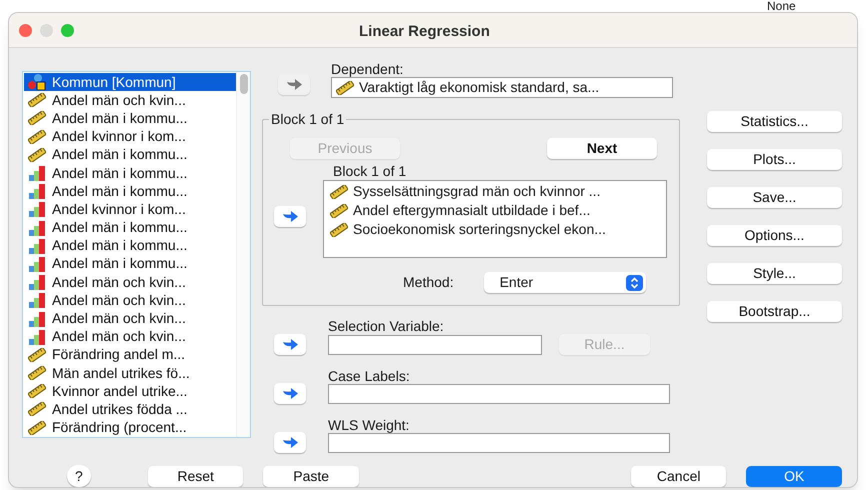 The width and height of the screenshot is (866, 490). What do you see at coordinates (428, 282) in the screenshot?
I see `field-label: Method:` at bounding box center [428, 282].